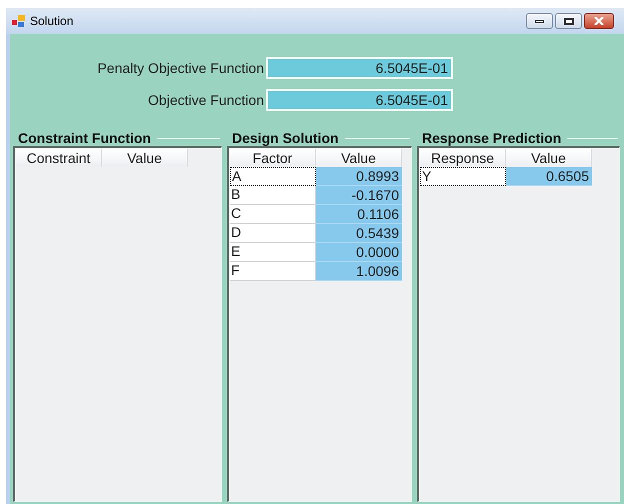  Describe the element at coordinates (273, 214) in the screenshot. I see `table-cell: C` at that location.